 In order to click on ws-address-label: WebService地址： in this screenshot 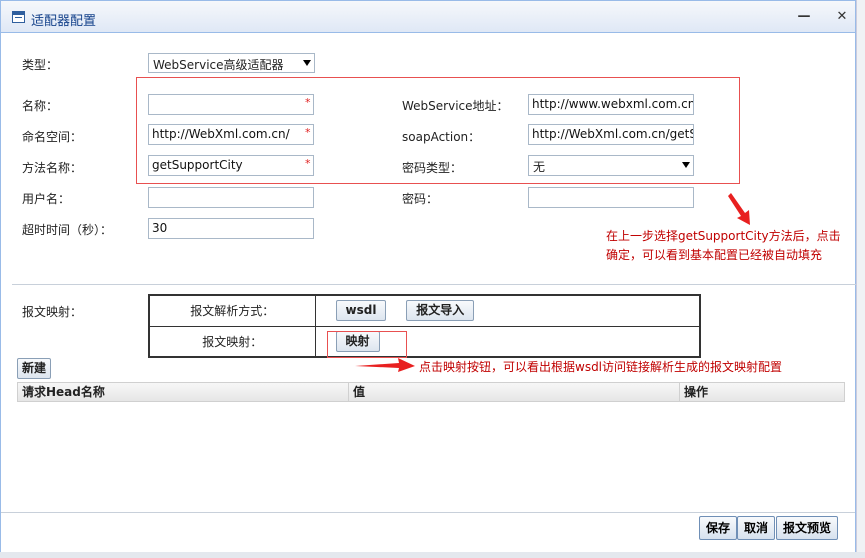, I will do `click(455, 106)`.